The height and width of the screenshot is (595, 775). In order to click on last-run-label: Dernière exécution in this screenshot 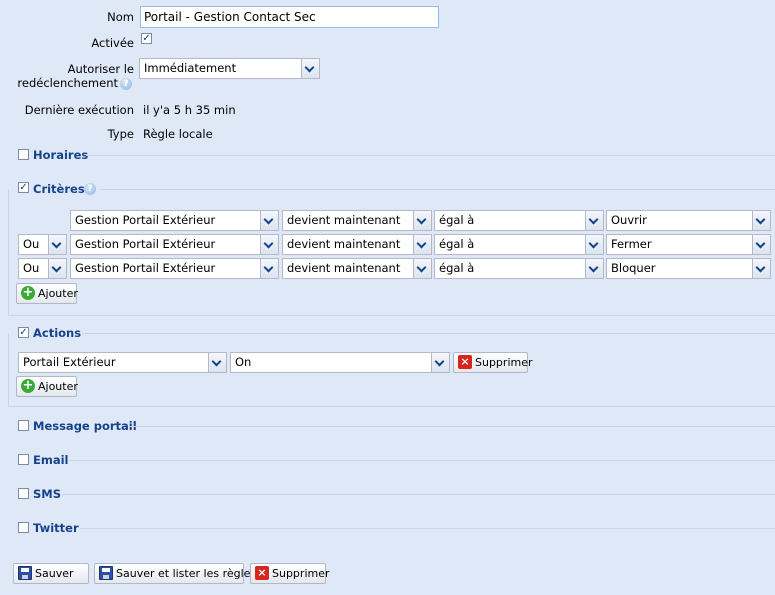, I will do `click(79, 110)`.